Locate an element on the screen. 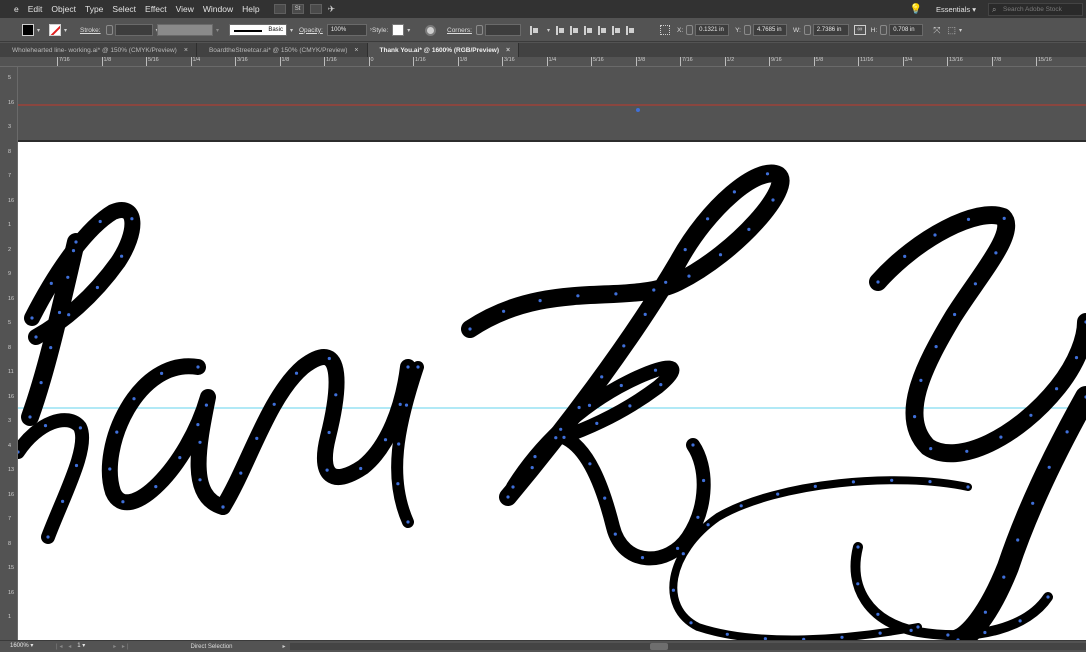 This screenshot has width=1086, height=652. brush-definition-control: Basic ▾ is located at coordinates (261, 30).